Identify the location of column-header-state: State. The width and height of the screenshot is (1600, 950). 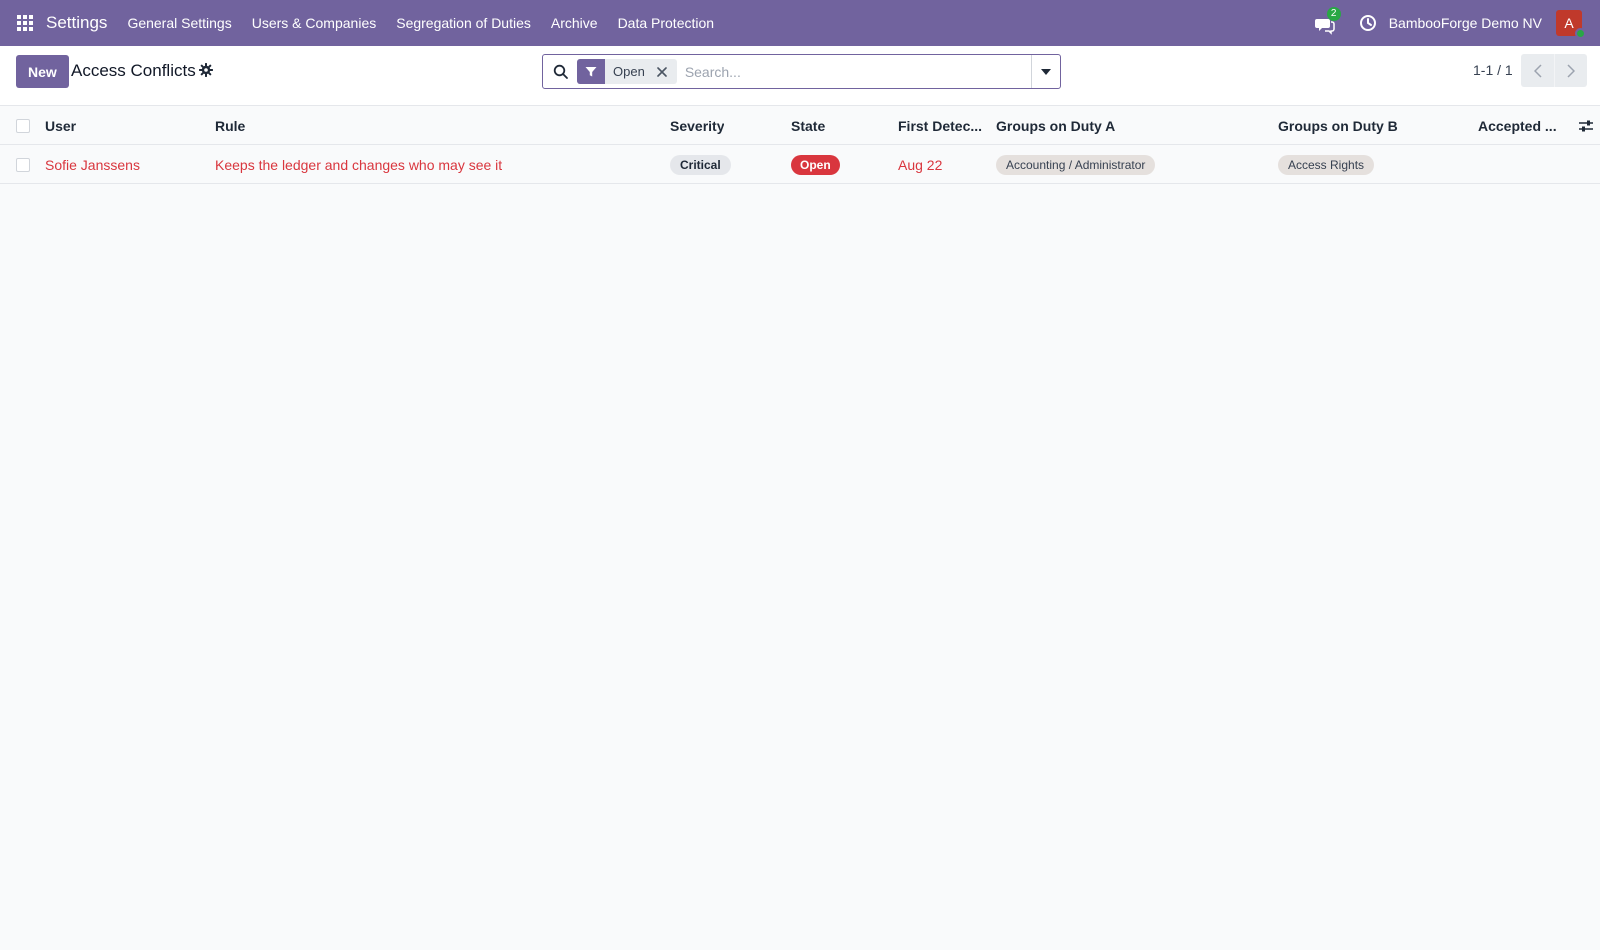
(808, 125).